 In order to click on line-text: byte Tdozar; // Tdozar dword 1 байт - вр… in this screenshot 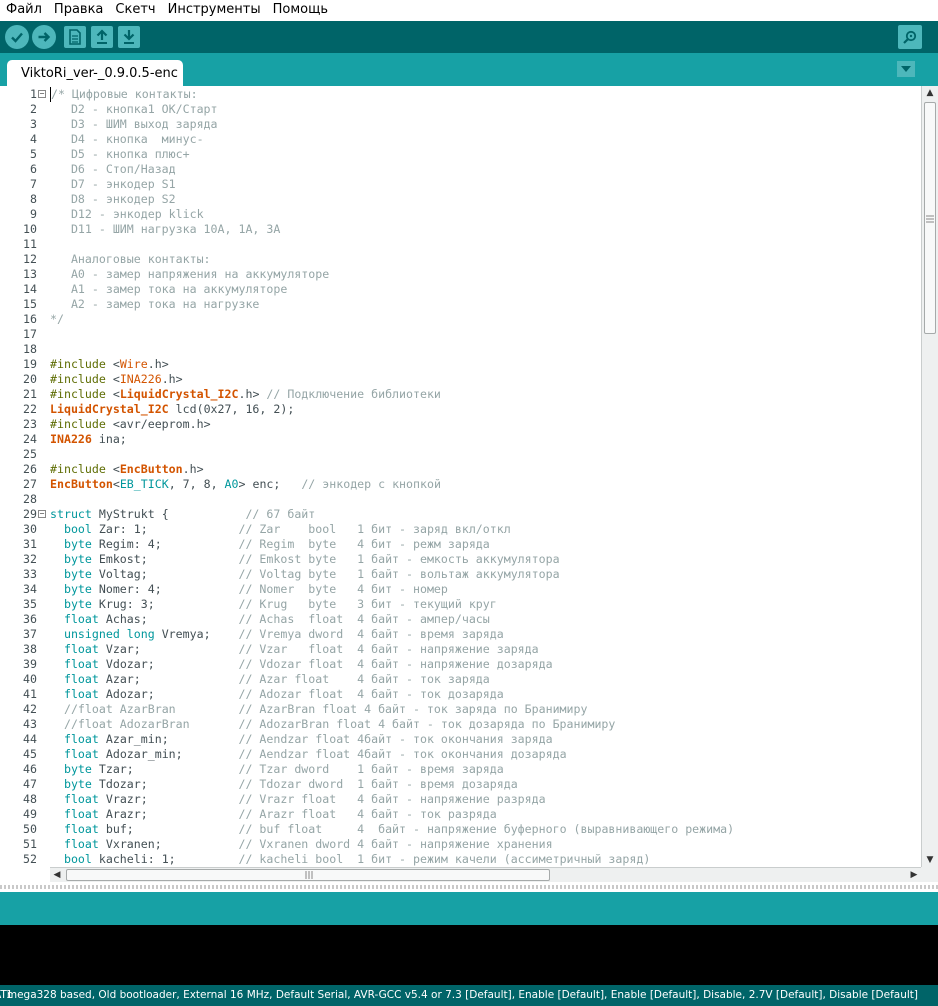, I will do `click(290, 784)`.